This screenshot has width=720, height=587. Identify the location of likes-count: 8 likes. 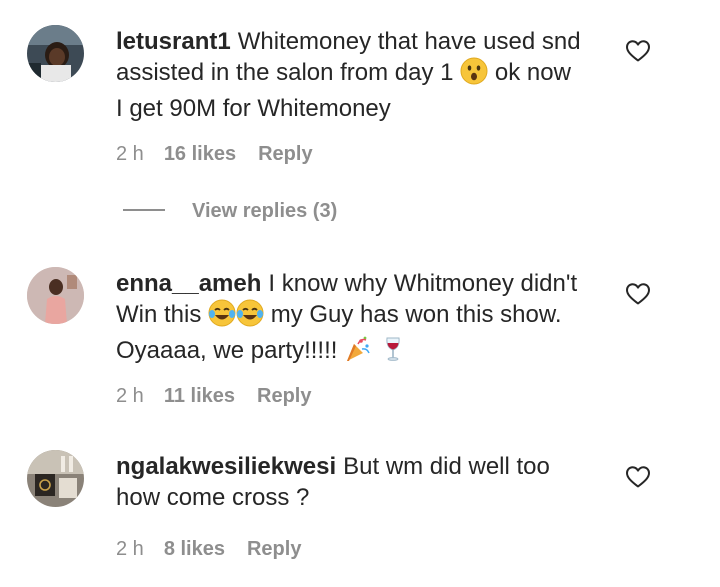
(194, 549).